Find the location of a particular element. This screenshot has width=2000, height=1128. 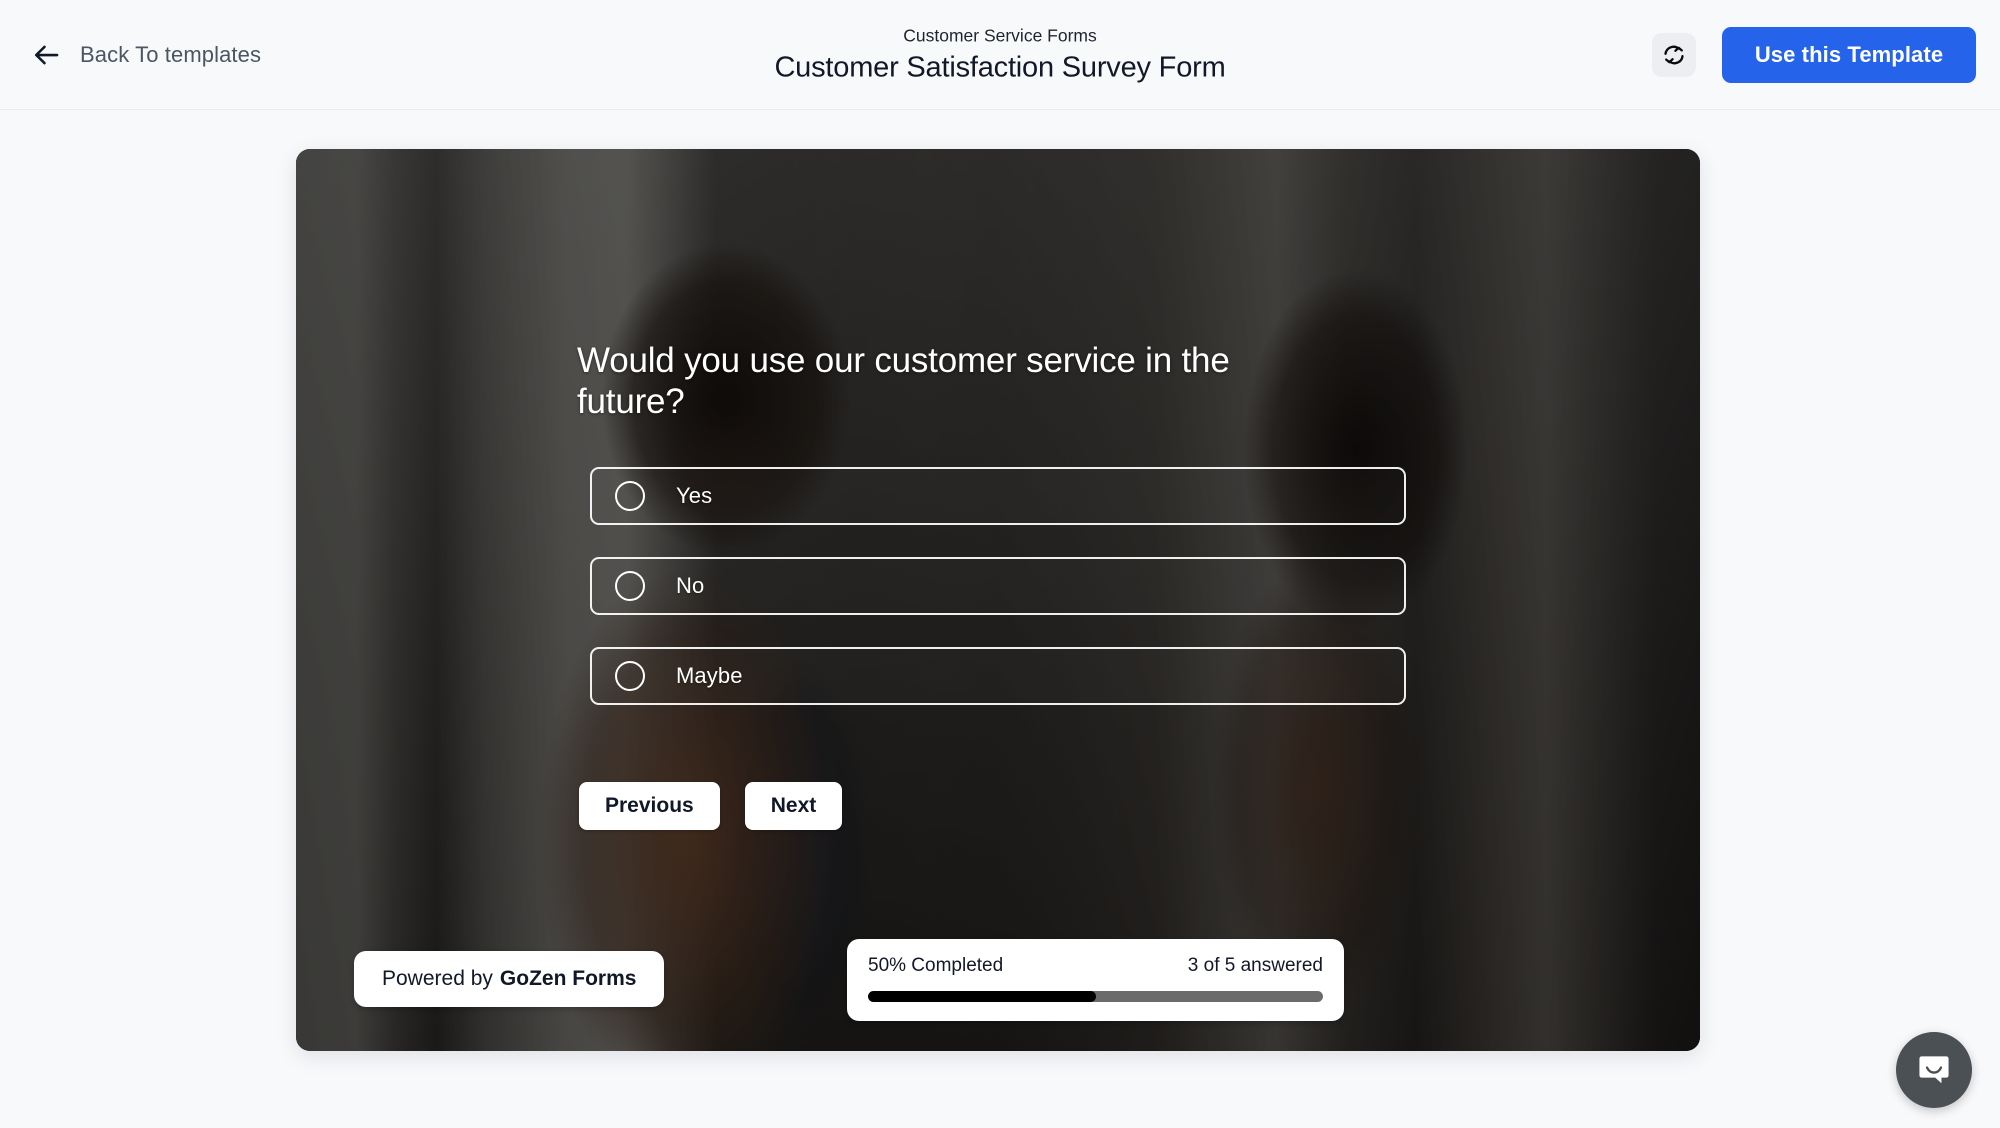

answer-options: Yes No Maybe is located at coordinates (998, 586).